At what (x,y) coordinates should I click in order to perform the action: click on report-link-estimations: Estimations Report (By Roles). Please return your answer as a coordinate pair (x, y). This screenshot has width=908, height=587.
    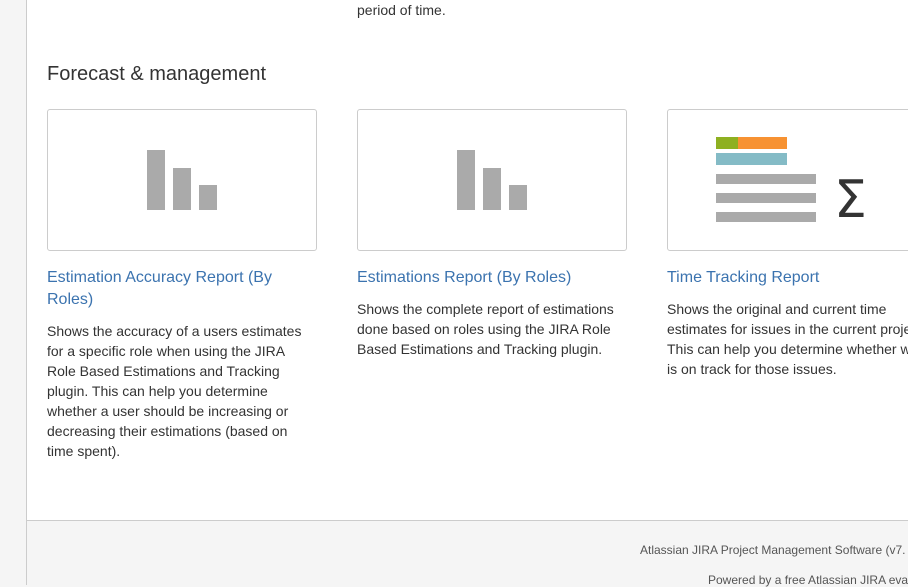
    Looking at the image, I should click on (492, 278).